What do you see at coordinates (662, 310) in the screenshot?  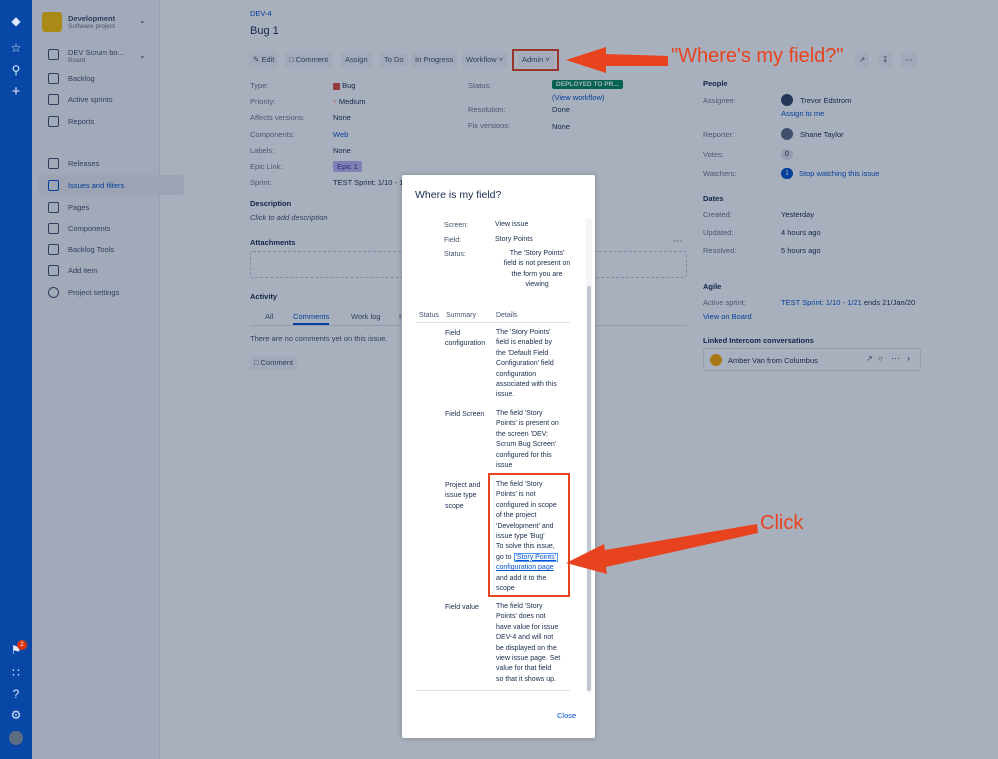 I see `annotation-layer` at bounding box center [662, 310].